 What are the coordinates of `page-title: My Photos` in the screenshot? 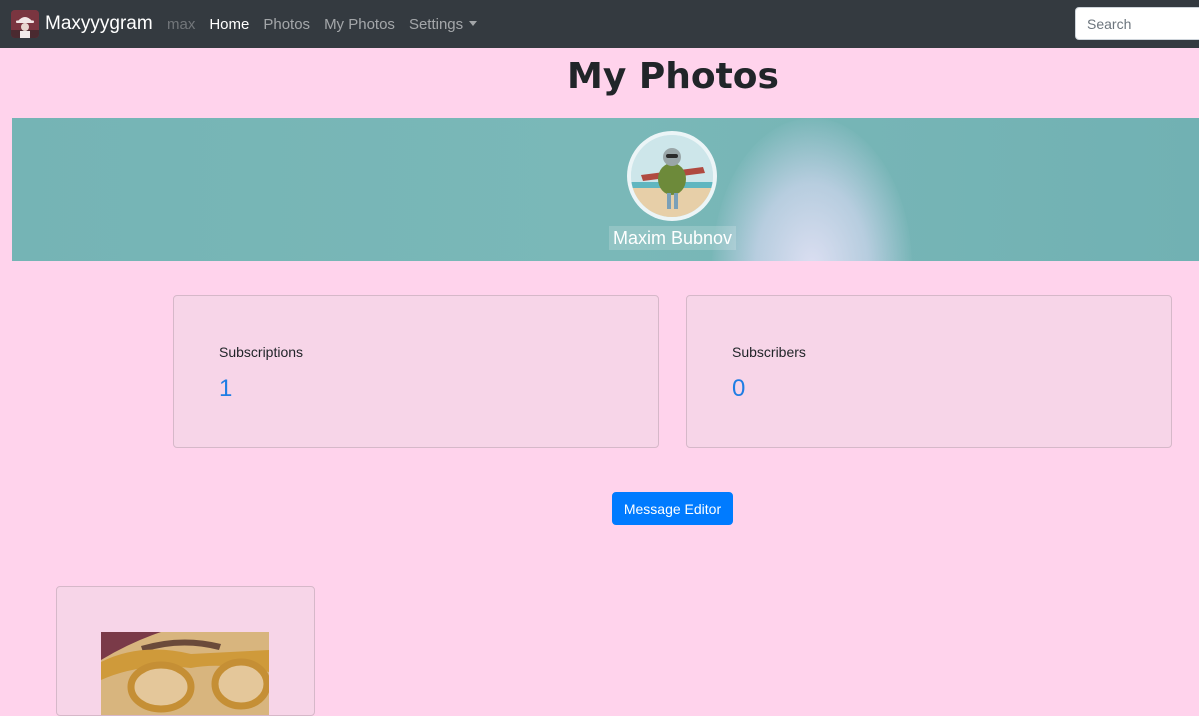 It's located at (673, 76).